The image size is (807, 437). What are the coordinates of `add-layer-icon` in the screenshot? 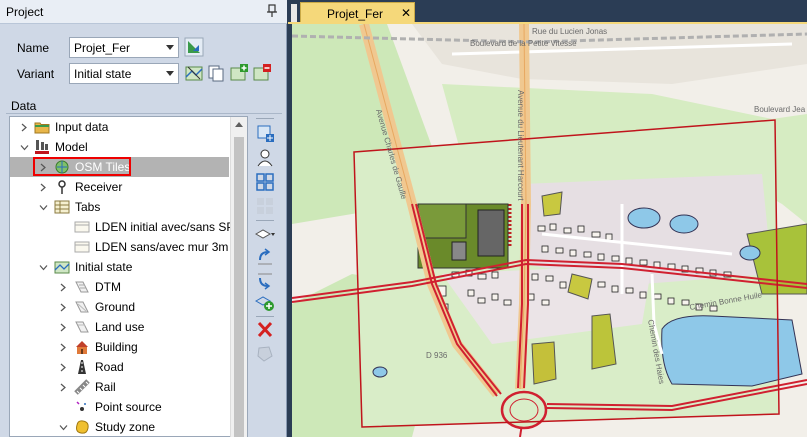 It's located at (265, 302).